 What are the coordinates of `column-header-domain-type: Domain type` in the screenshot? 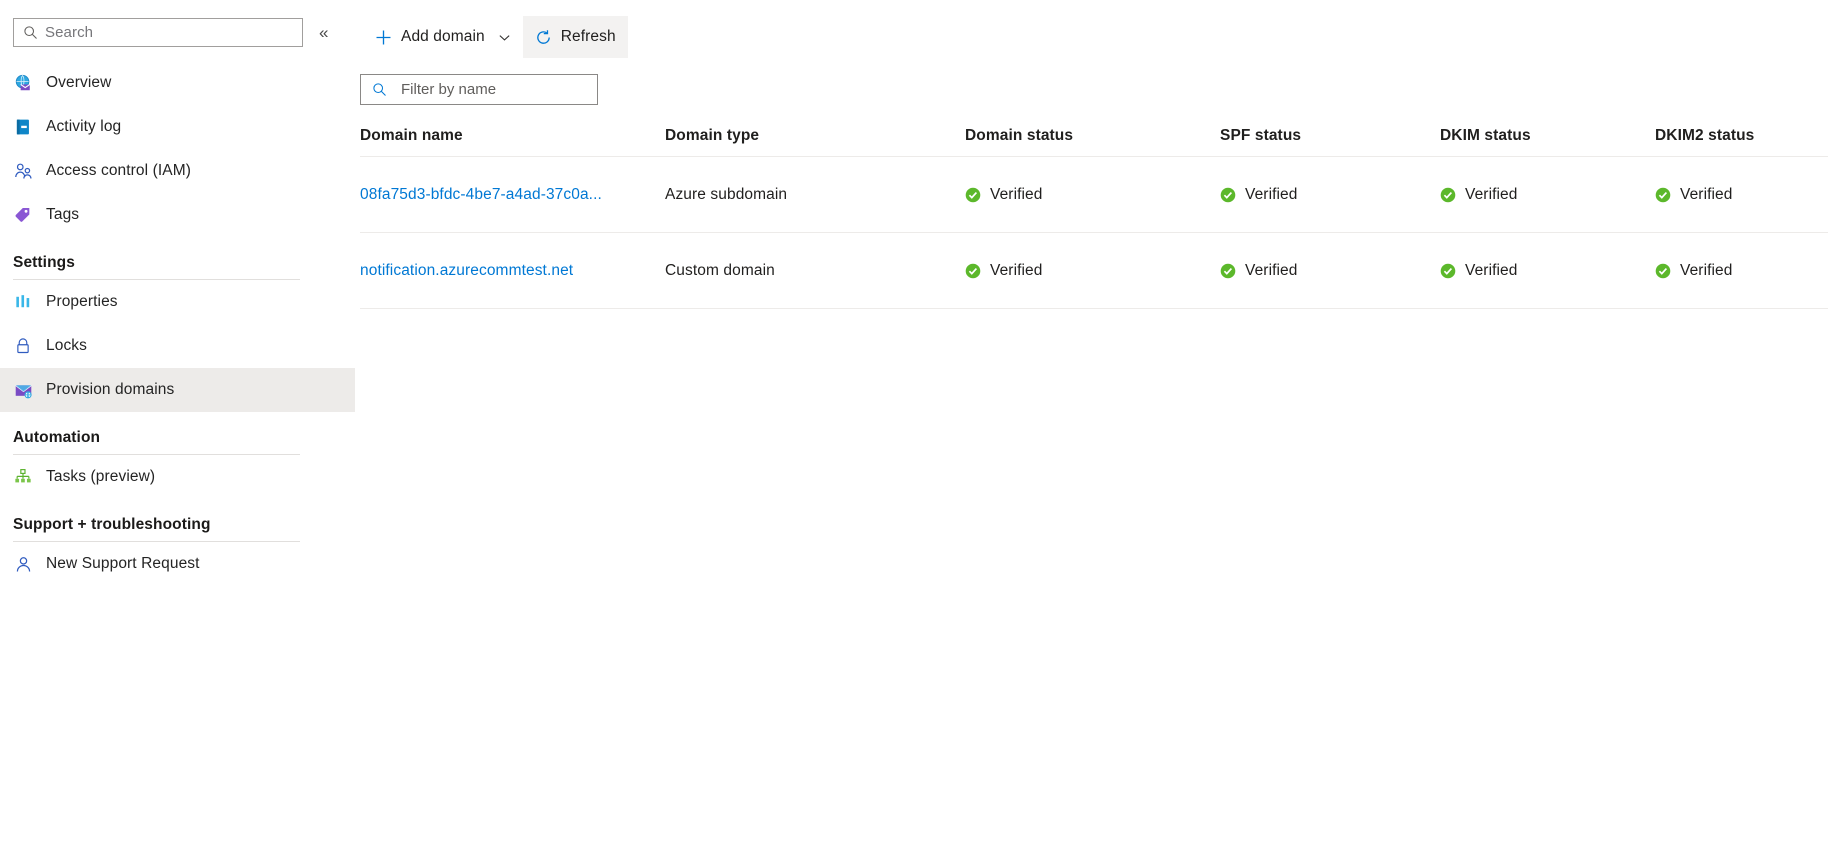 It's located at (815, 142).